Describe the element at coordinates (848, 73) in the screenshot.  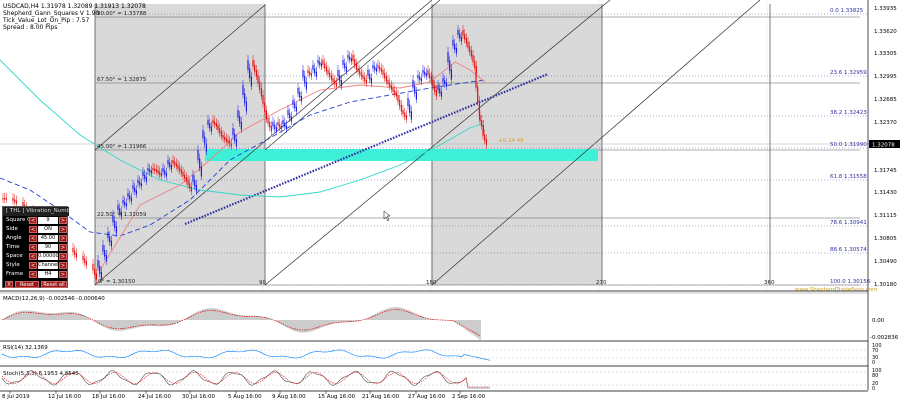
I see `fib-level-label: 23.6 1.32959` at that location.